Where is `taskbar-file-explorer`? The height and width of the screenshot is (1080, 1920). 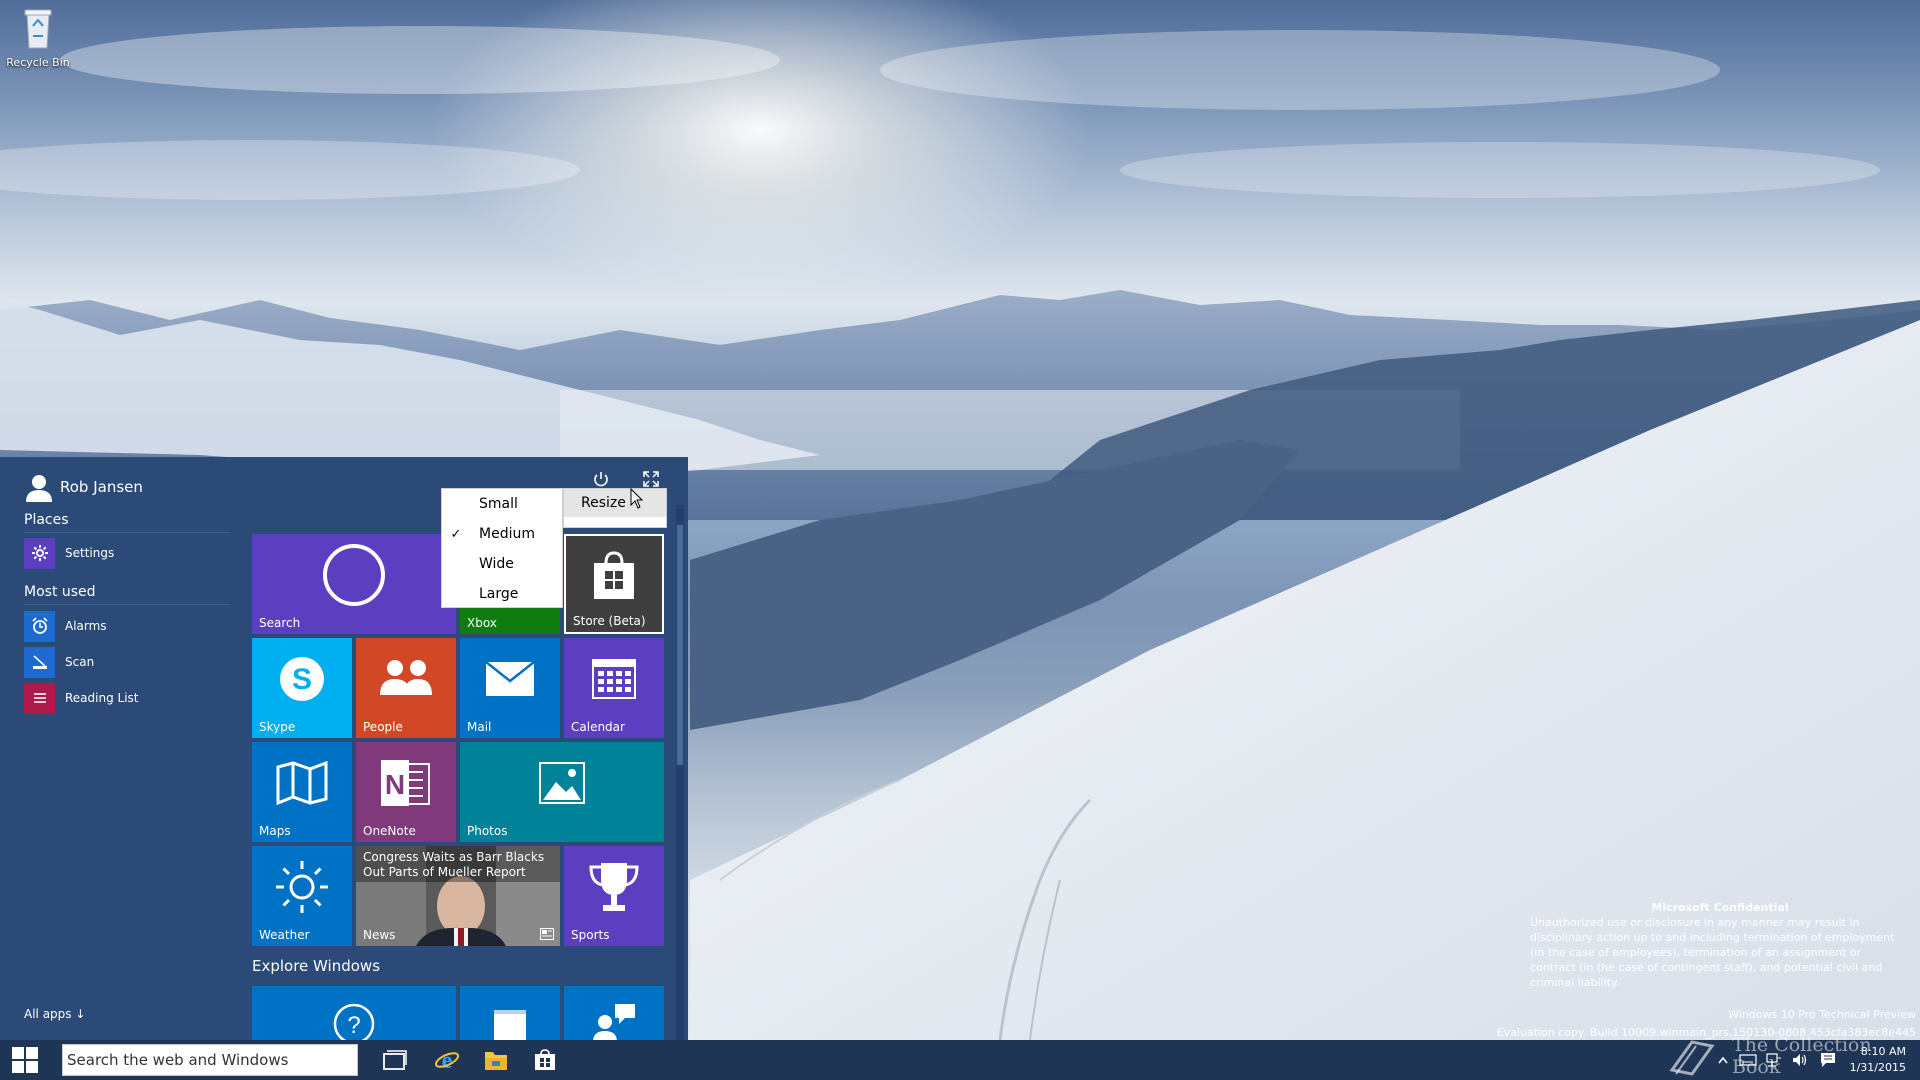
taskbar-file-explorer is located at coordinates (496, 1060).